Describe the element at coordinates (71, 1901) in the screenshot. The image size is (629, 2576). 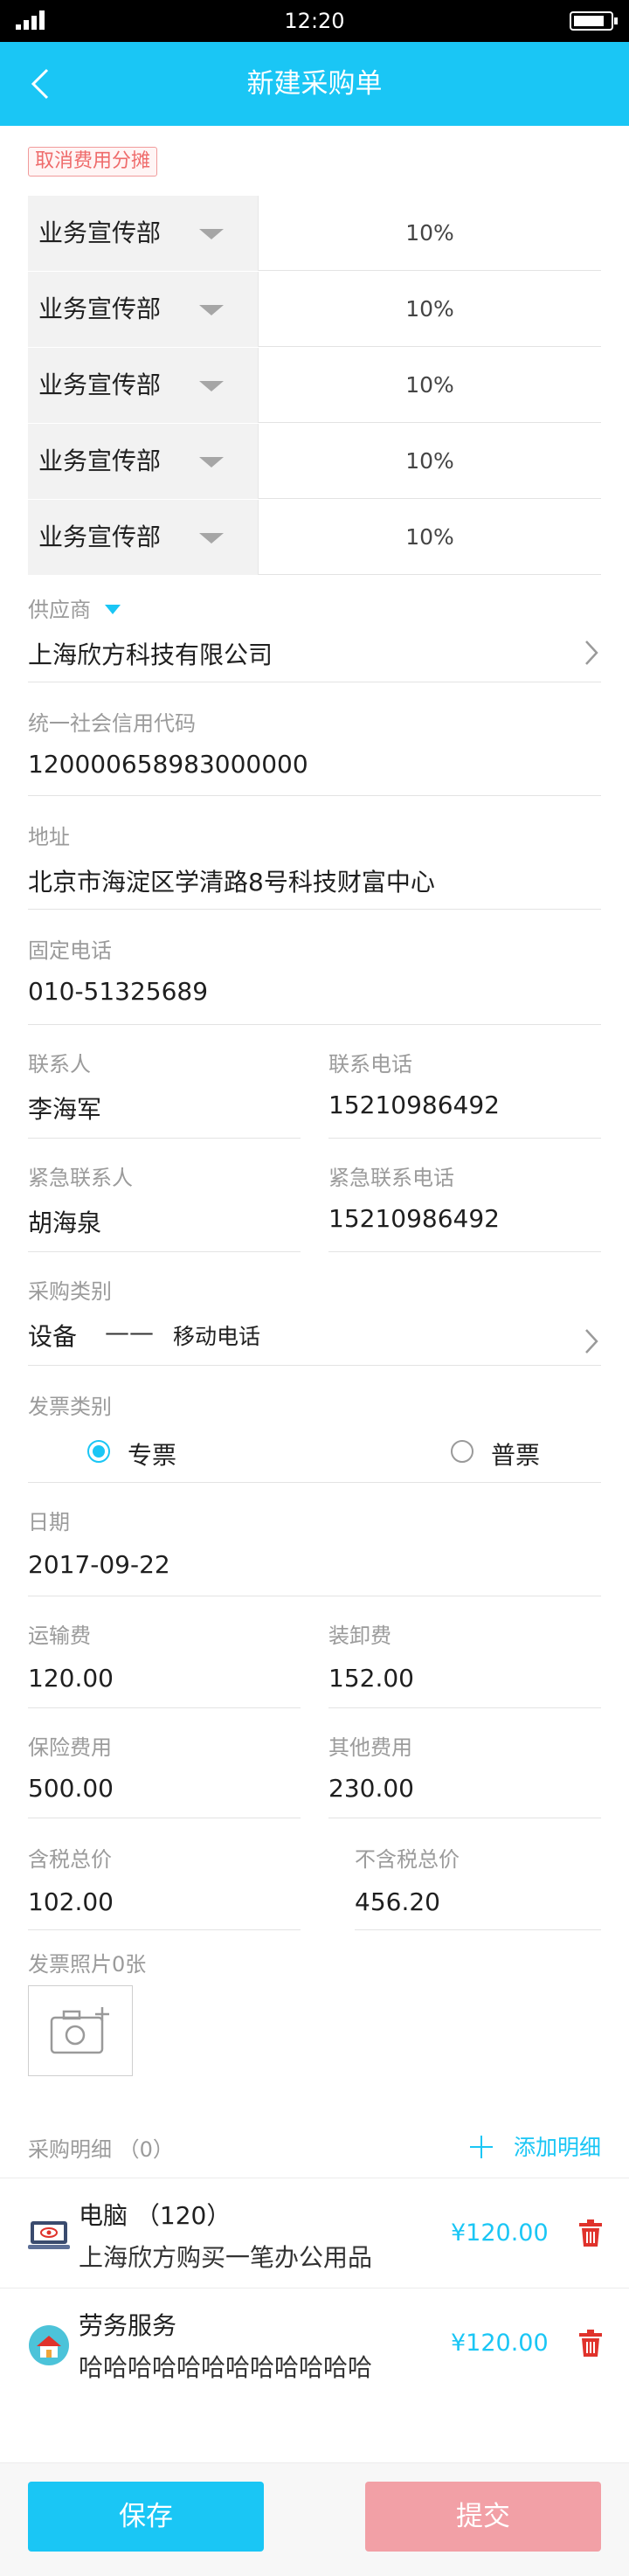
I see `tax-included-field: 102.00` at that location.